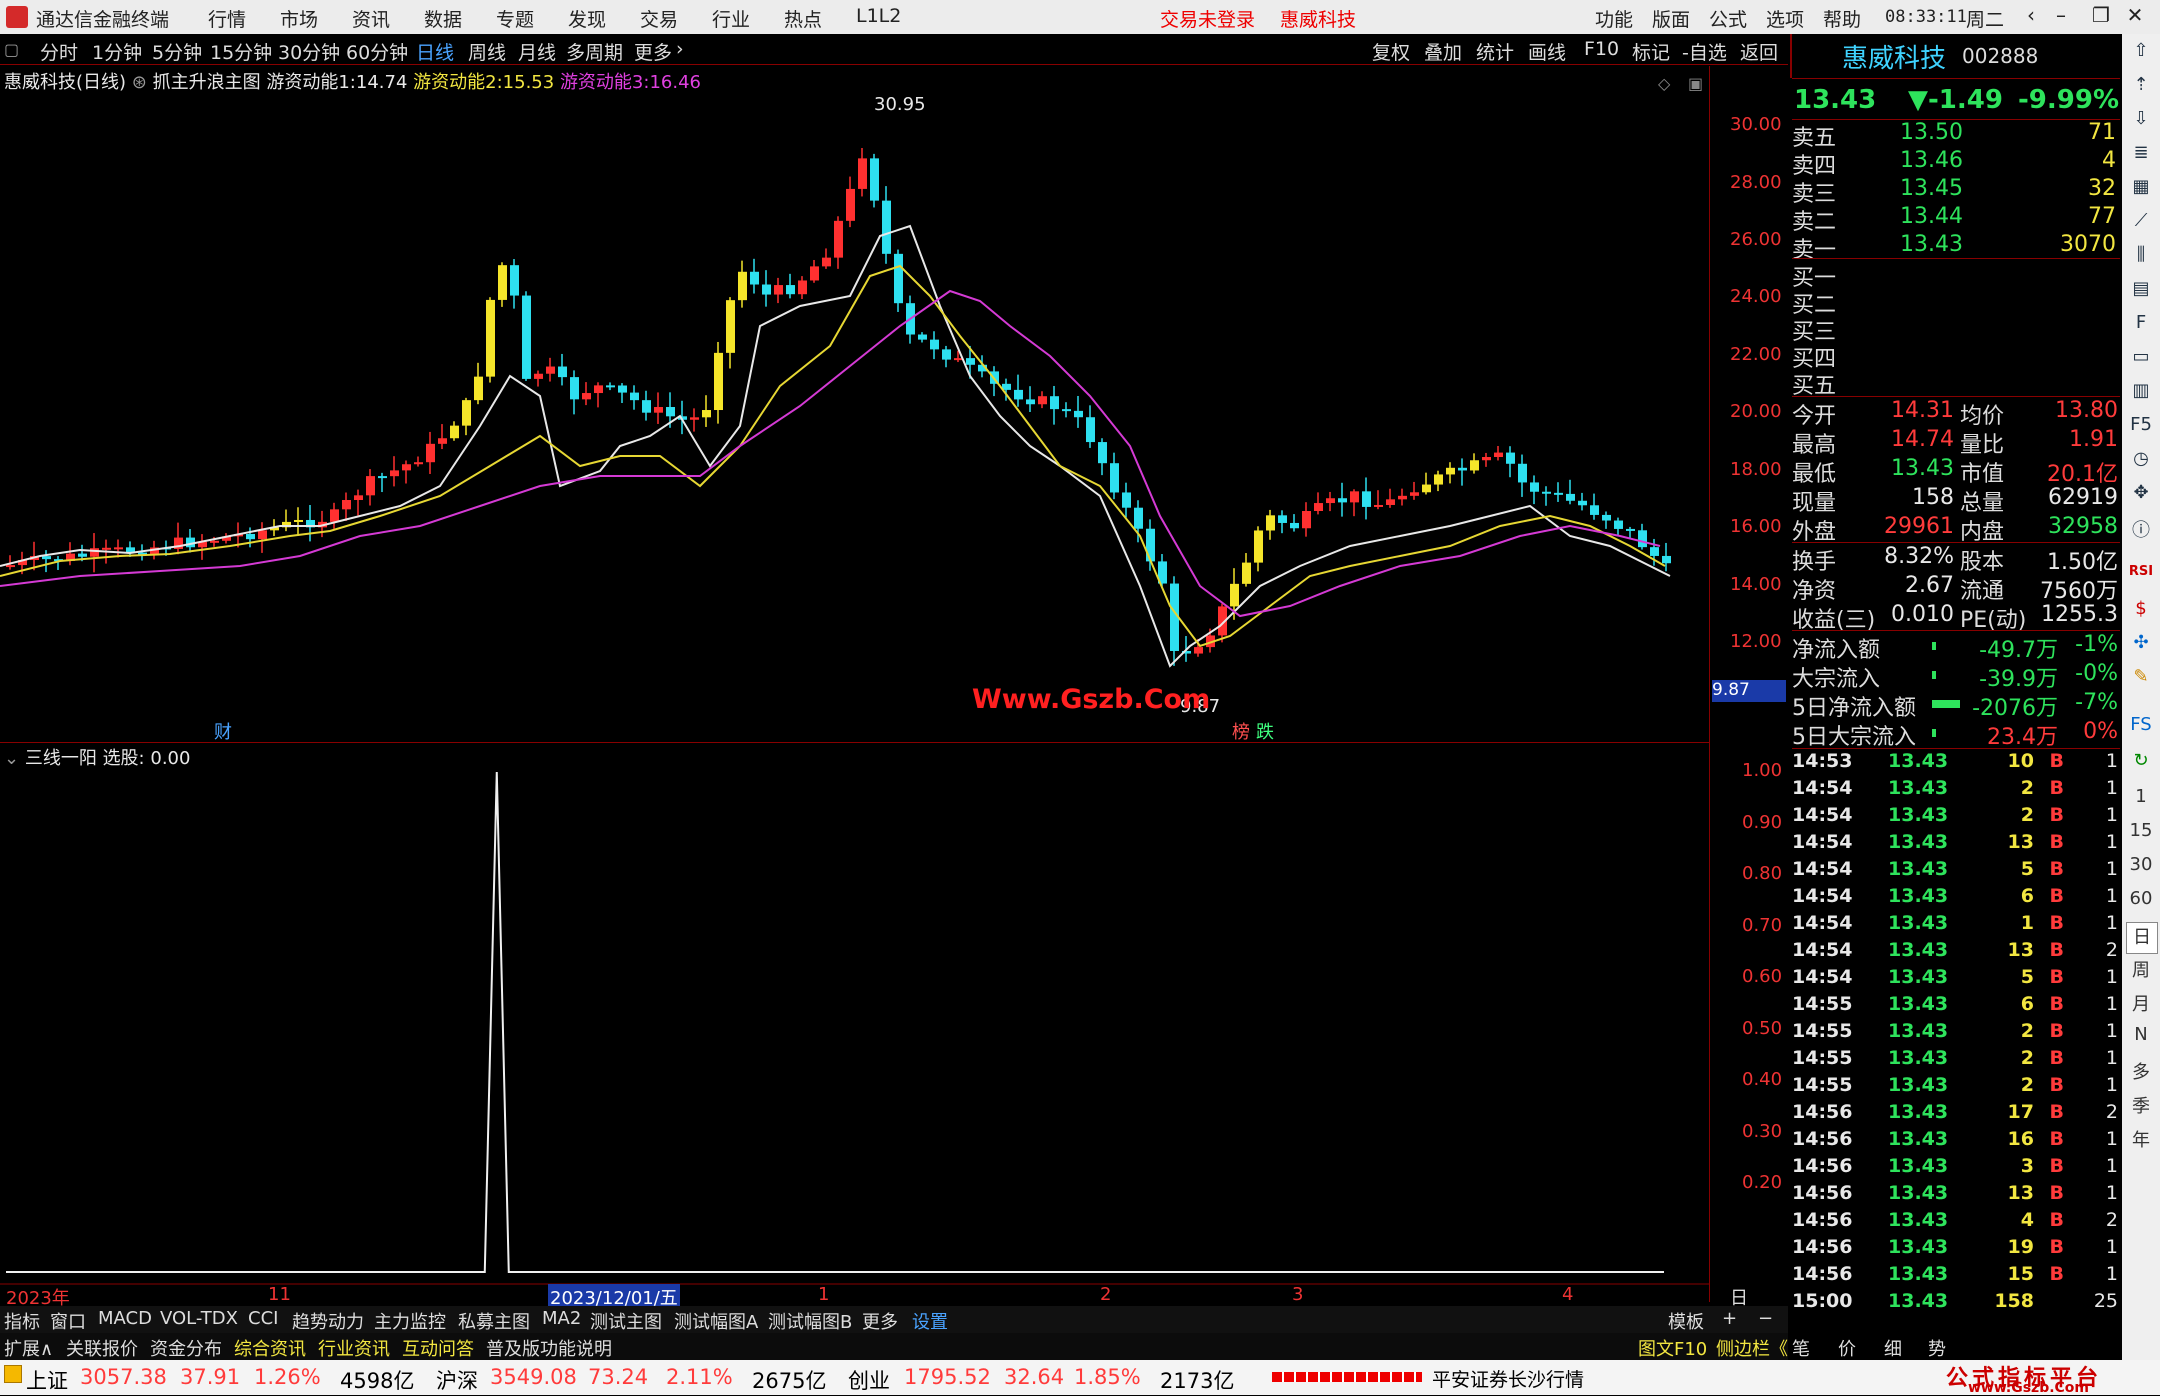 This screenshot has width=2160, height=1396. Describe the element at coordinates (1957, 1168) in the screenshot. I see `tick-row: 14:56 13.43 3 B 1` at that location.